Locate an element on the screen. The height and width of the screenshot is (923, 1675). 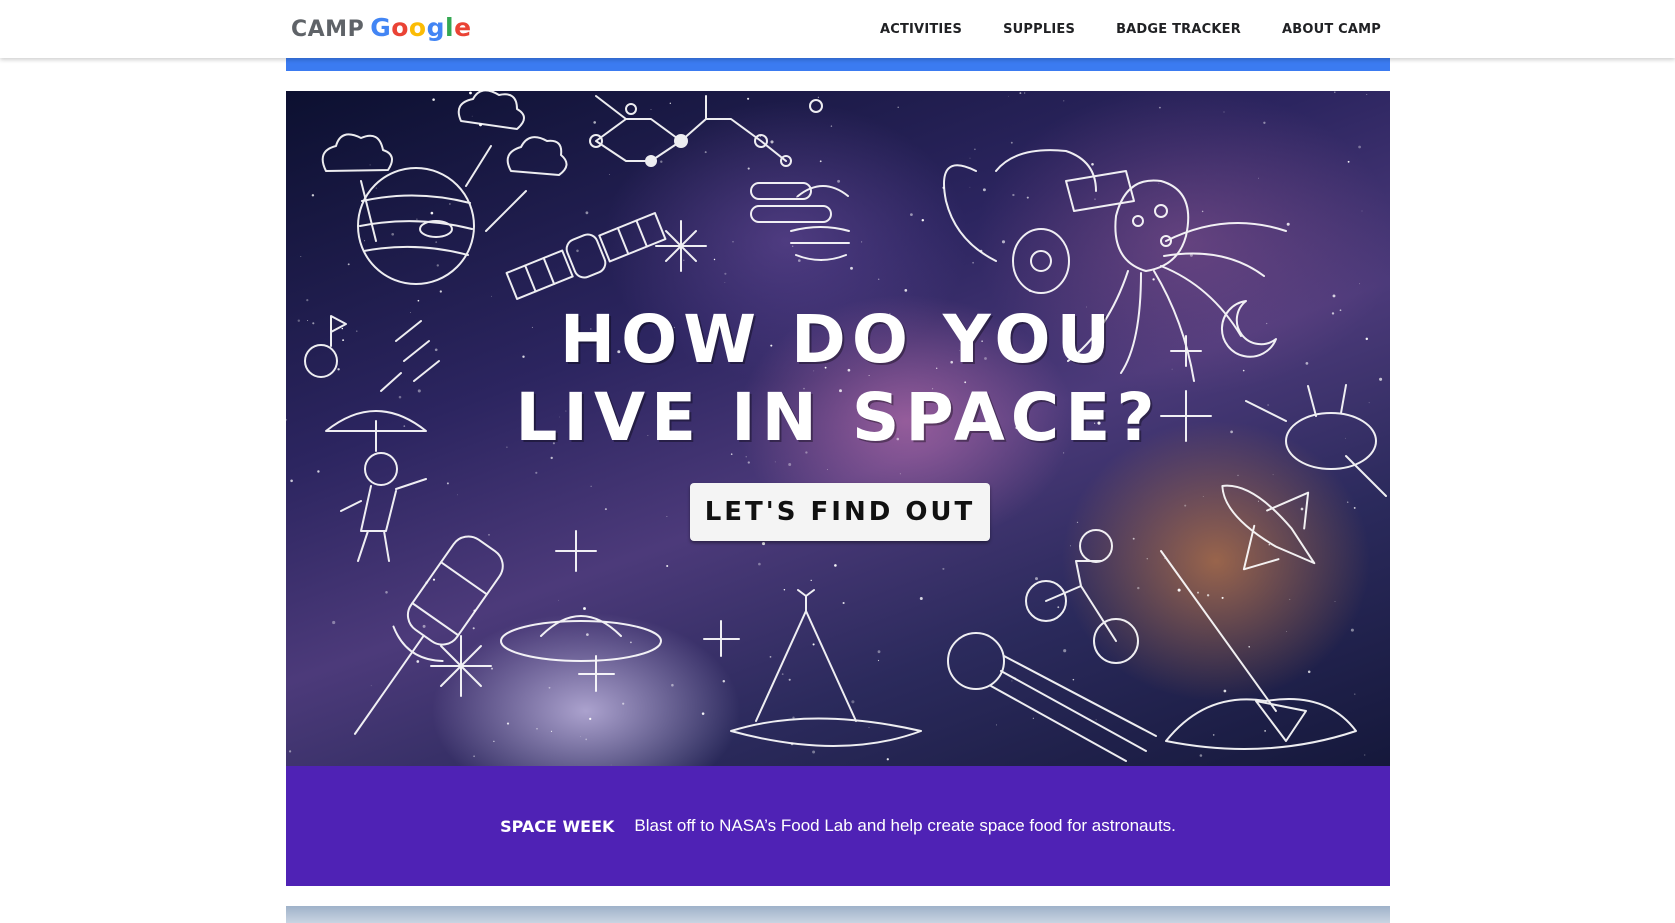
hero-title-line-1: HOW DO YOU is located at coordinates (838, 339).